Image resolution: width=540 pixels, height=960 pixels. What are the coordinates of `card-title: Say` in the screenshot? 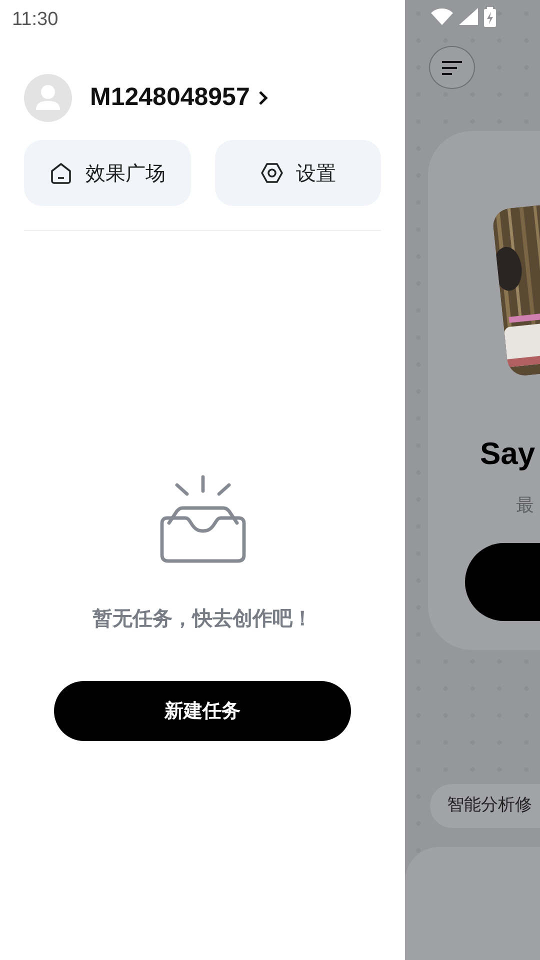 It's located at (508, 454).